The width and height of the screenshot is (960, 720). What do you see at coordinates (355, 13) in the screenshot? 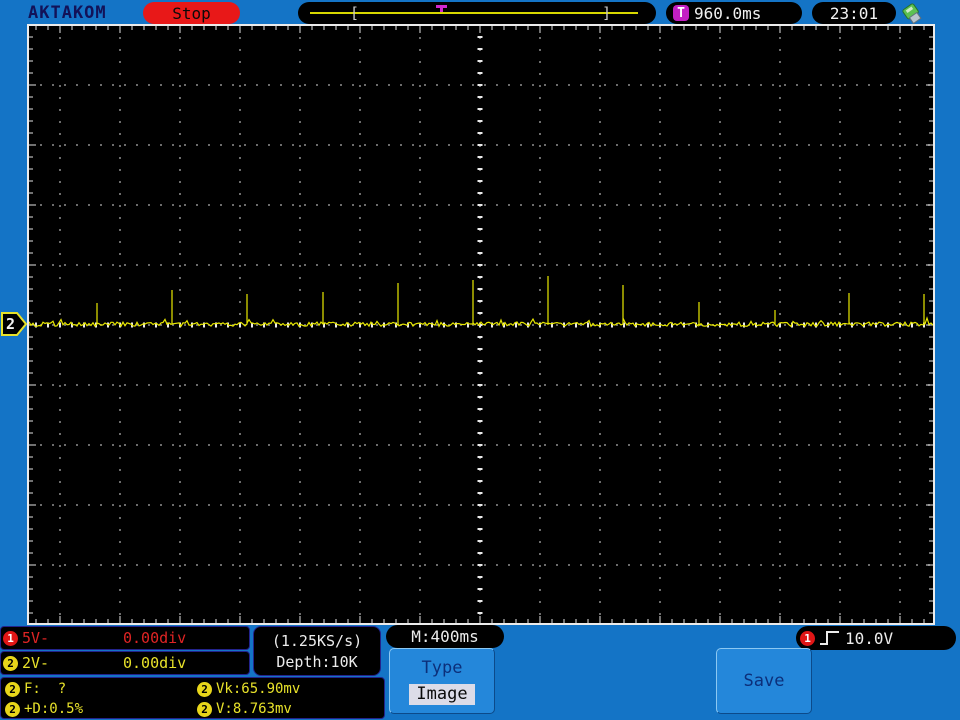
I see `window-left-bracket: [` at bounding box center [355, 13].